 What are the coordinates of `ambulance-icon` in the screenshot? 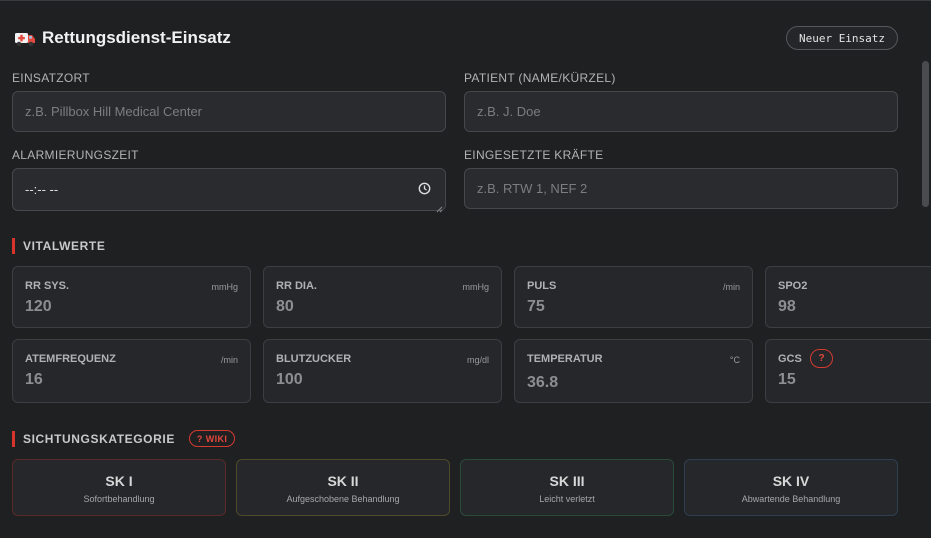 It's located at (25, 38).